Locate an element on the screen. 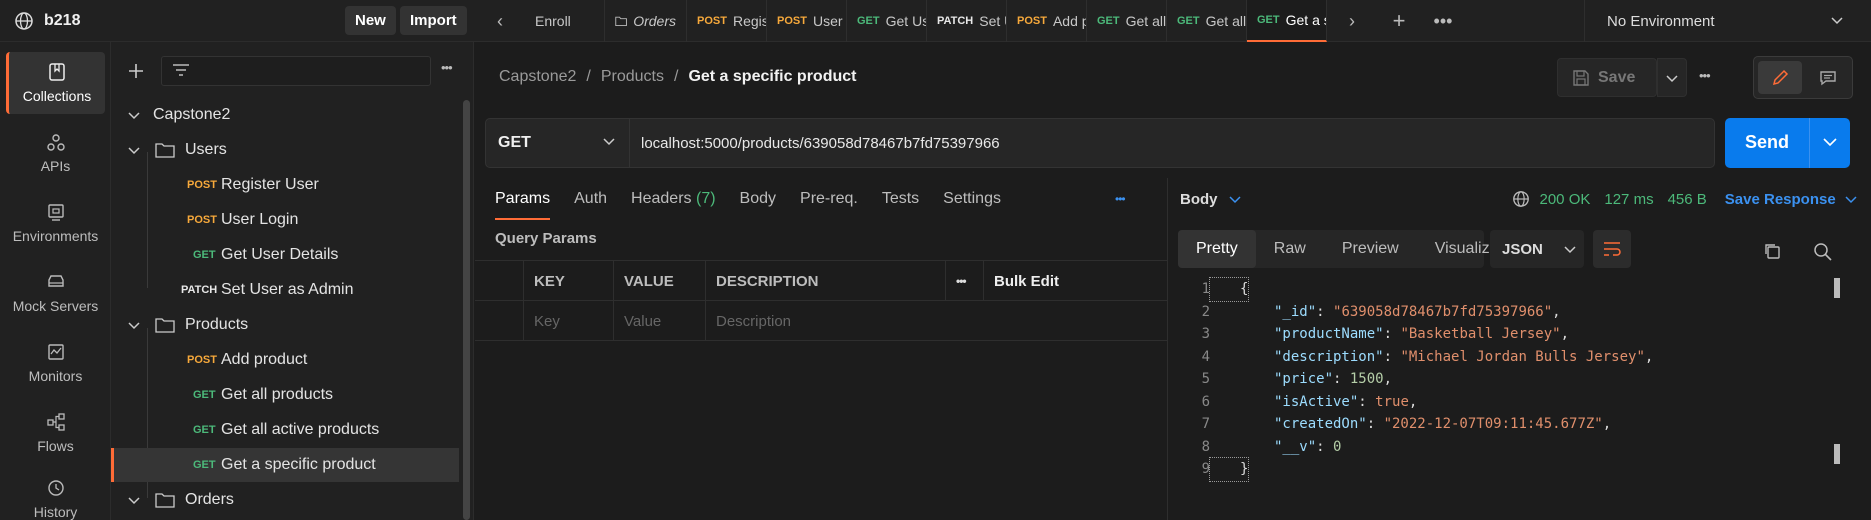  tab-settings: Settings is located at coordinates (972, 205).